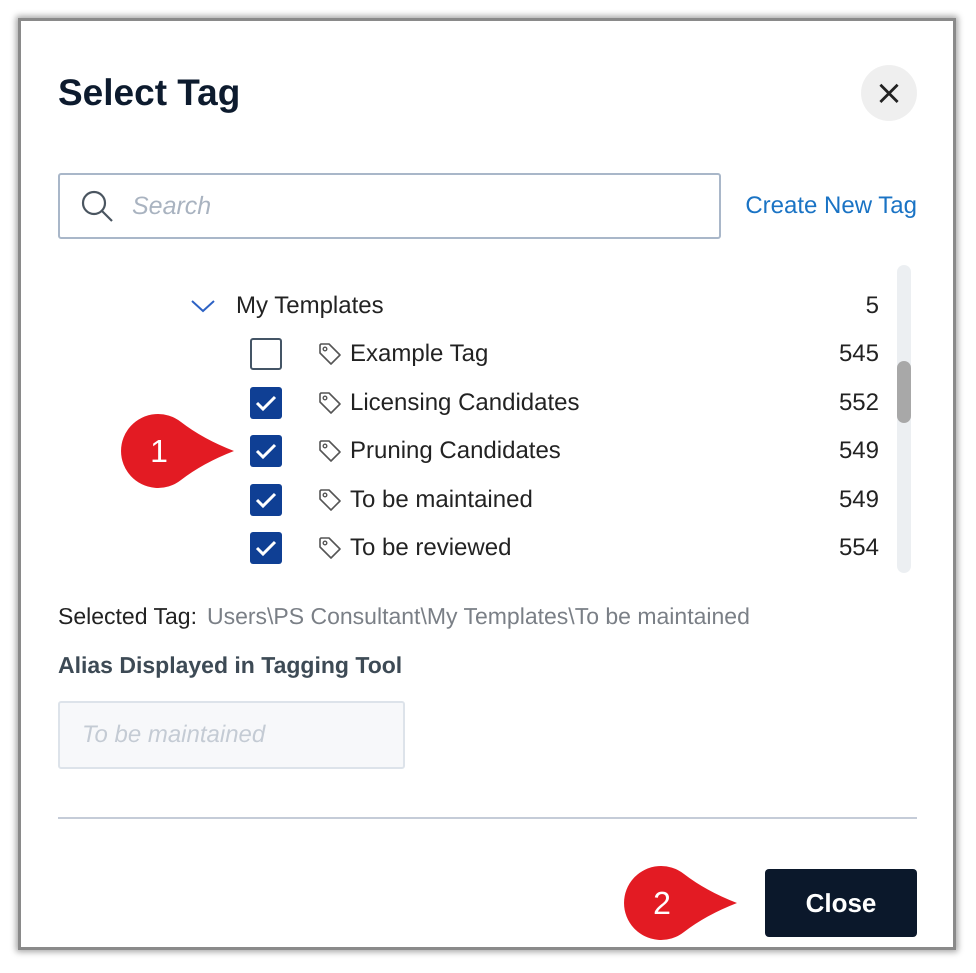 This screenshot has width=976, height=973. What do you see at coordinates (841, 903) in the screenshot?
I see `close-button: Close` at bounding box center [841, 903].